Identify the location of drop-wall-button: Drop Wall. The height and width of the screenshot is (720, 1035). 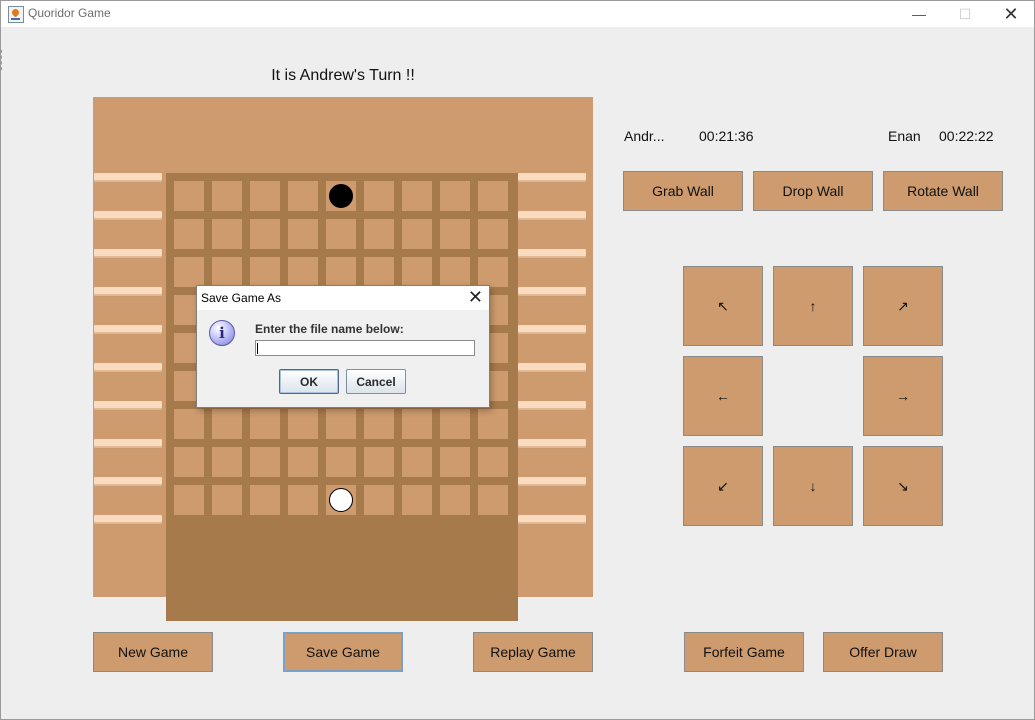
(813, 191).